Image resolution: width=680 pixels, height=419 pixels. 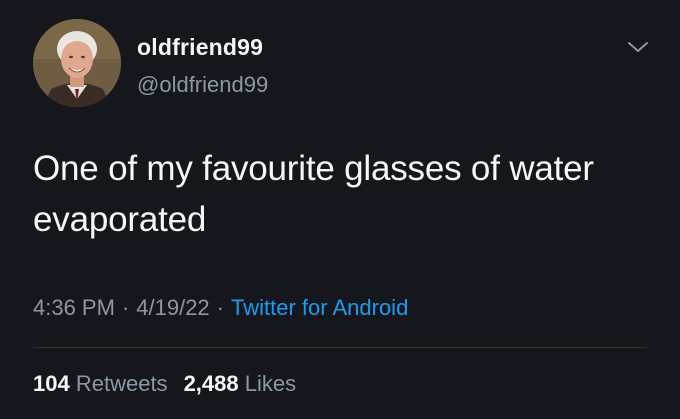 I want to click on retweets-label: Retweets, so click(x=121, y=383).